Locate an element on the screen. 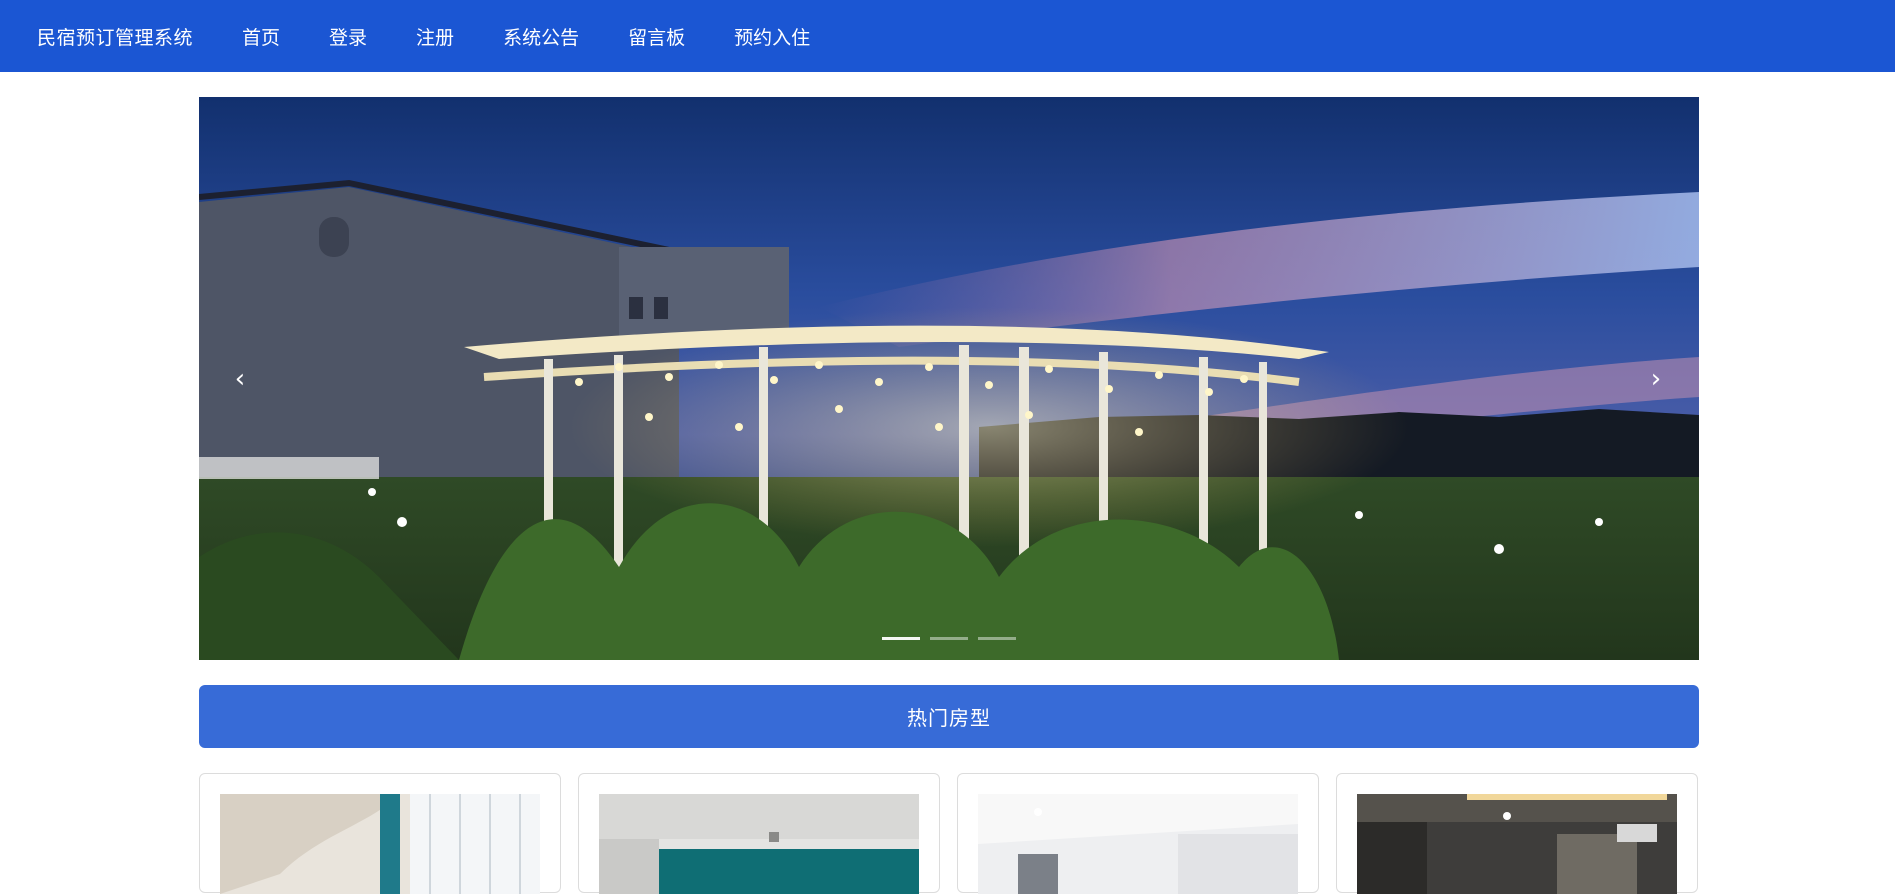 The width and height of the screenshot is (1895, 894). site-brand: 民宿预订管理系统 is located at coordinates (115, 36).